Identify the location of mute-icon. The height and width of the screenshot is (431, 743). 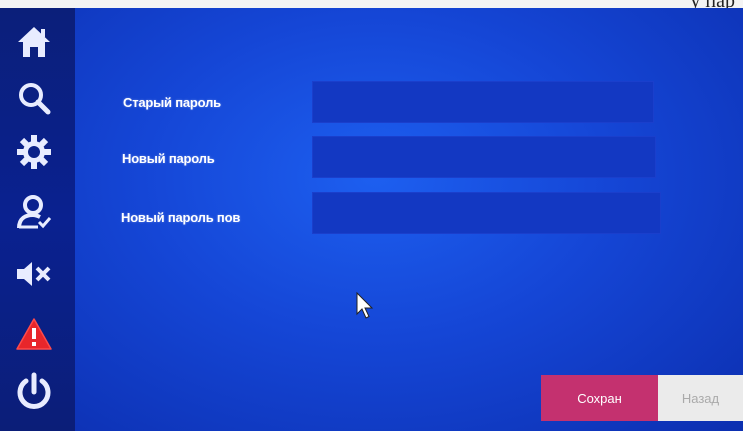
(34, 274).